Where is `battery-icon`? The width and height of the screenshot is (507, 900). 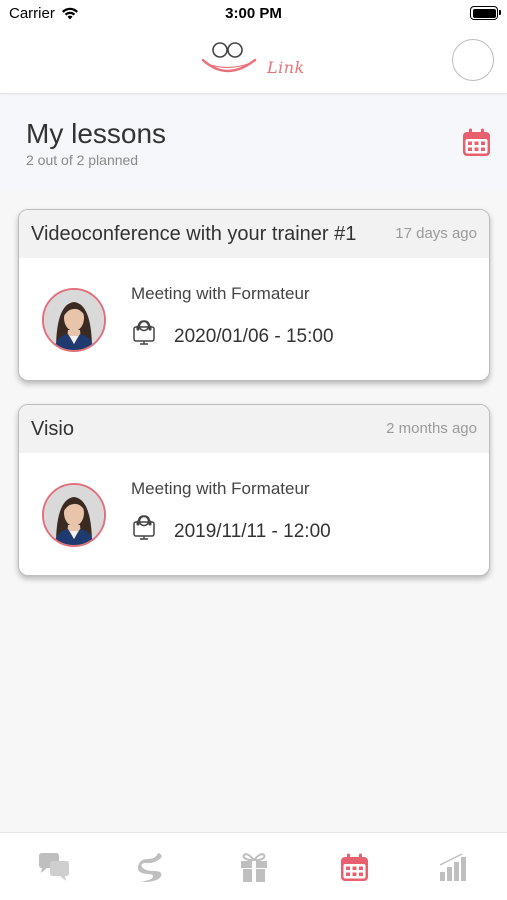 battery-icon is located at coordinates (485, 13).